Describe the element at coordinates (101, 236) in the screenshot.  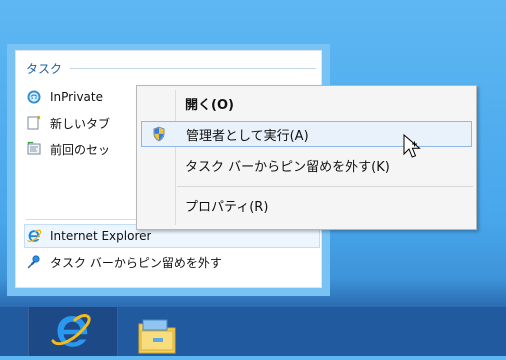
I see `jumplist-item-label: Internet Explorer` at that location.